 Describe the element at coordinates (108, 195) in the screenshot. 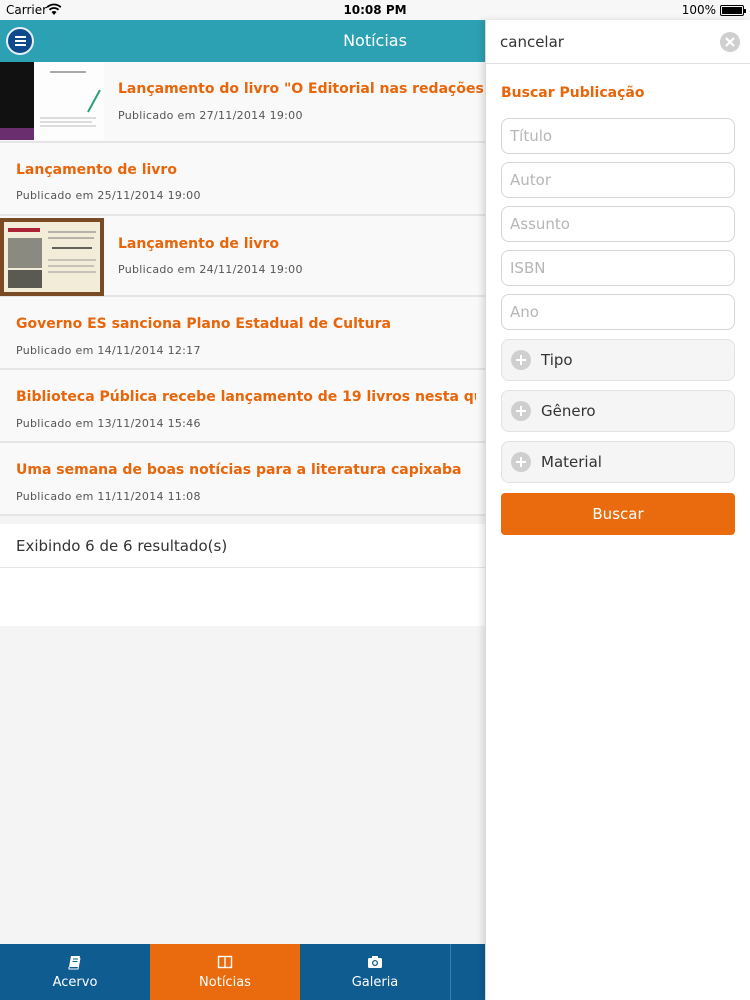

I see `news-date: Publicado em 25/11/2014 19:00` at that location.